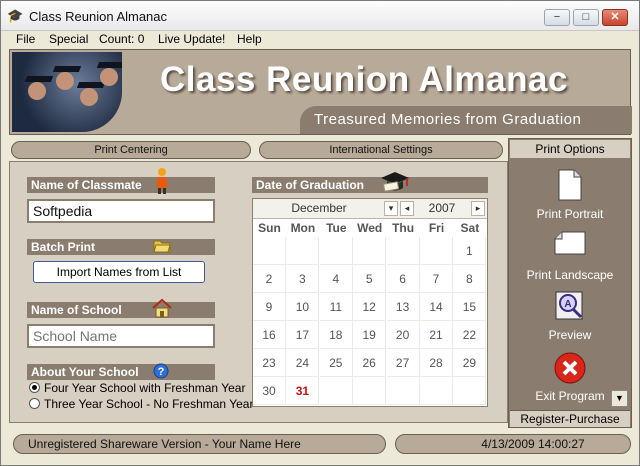  Describe the element at coordinates (68, 39) in the screenshot. I see `menu-special: Special` at that location.